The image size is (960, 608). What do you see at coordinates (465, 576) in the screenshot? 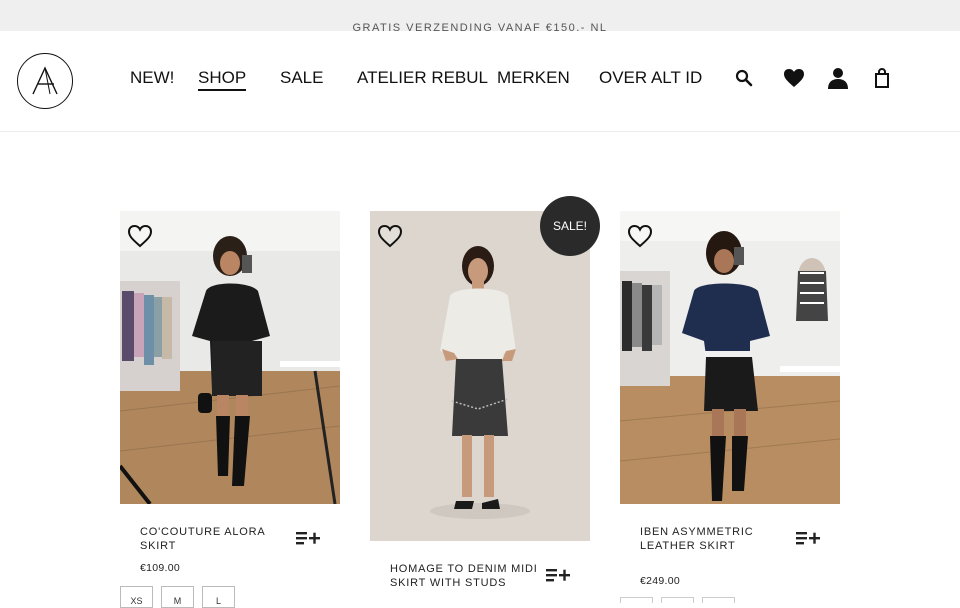
I see `product-name: HOMAGE TO DENIM MIDI SKIRT WITH STUDS` at bounding box center [465, 576].